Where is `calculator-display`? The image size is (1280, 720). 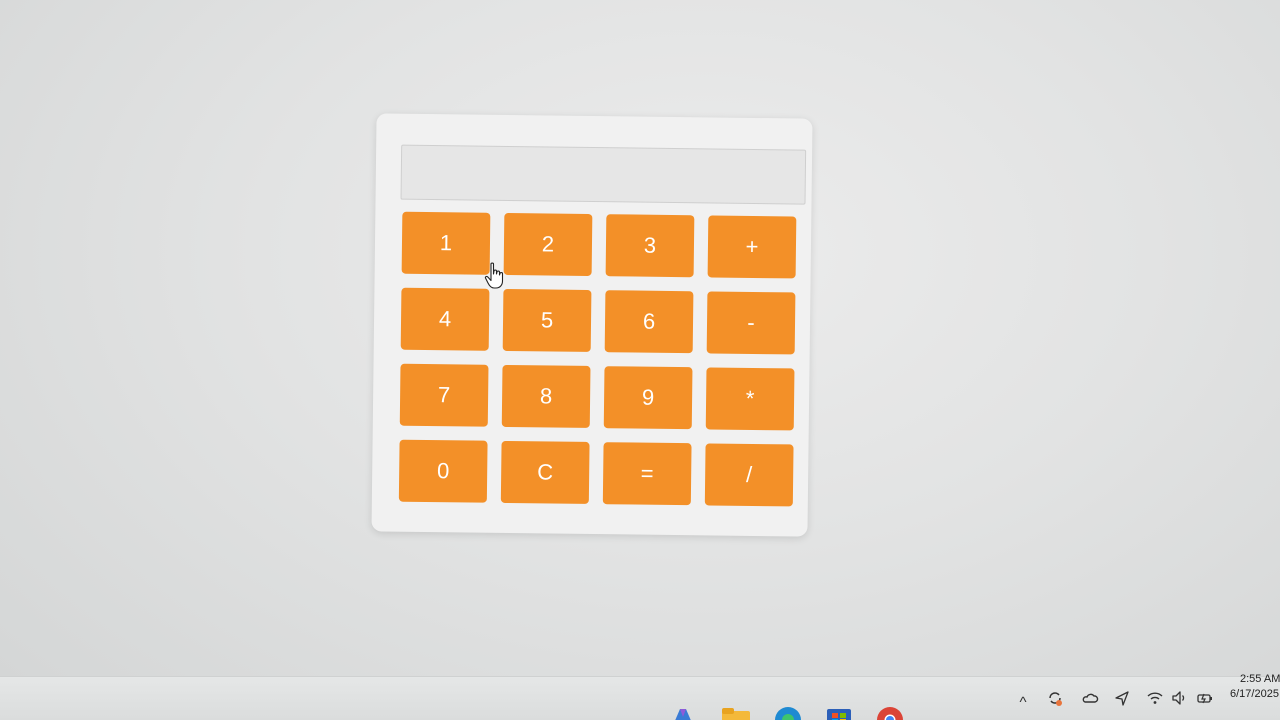
calculator-display is located at coordinates (603, 174).